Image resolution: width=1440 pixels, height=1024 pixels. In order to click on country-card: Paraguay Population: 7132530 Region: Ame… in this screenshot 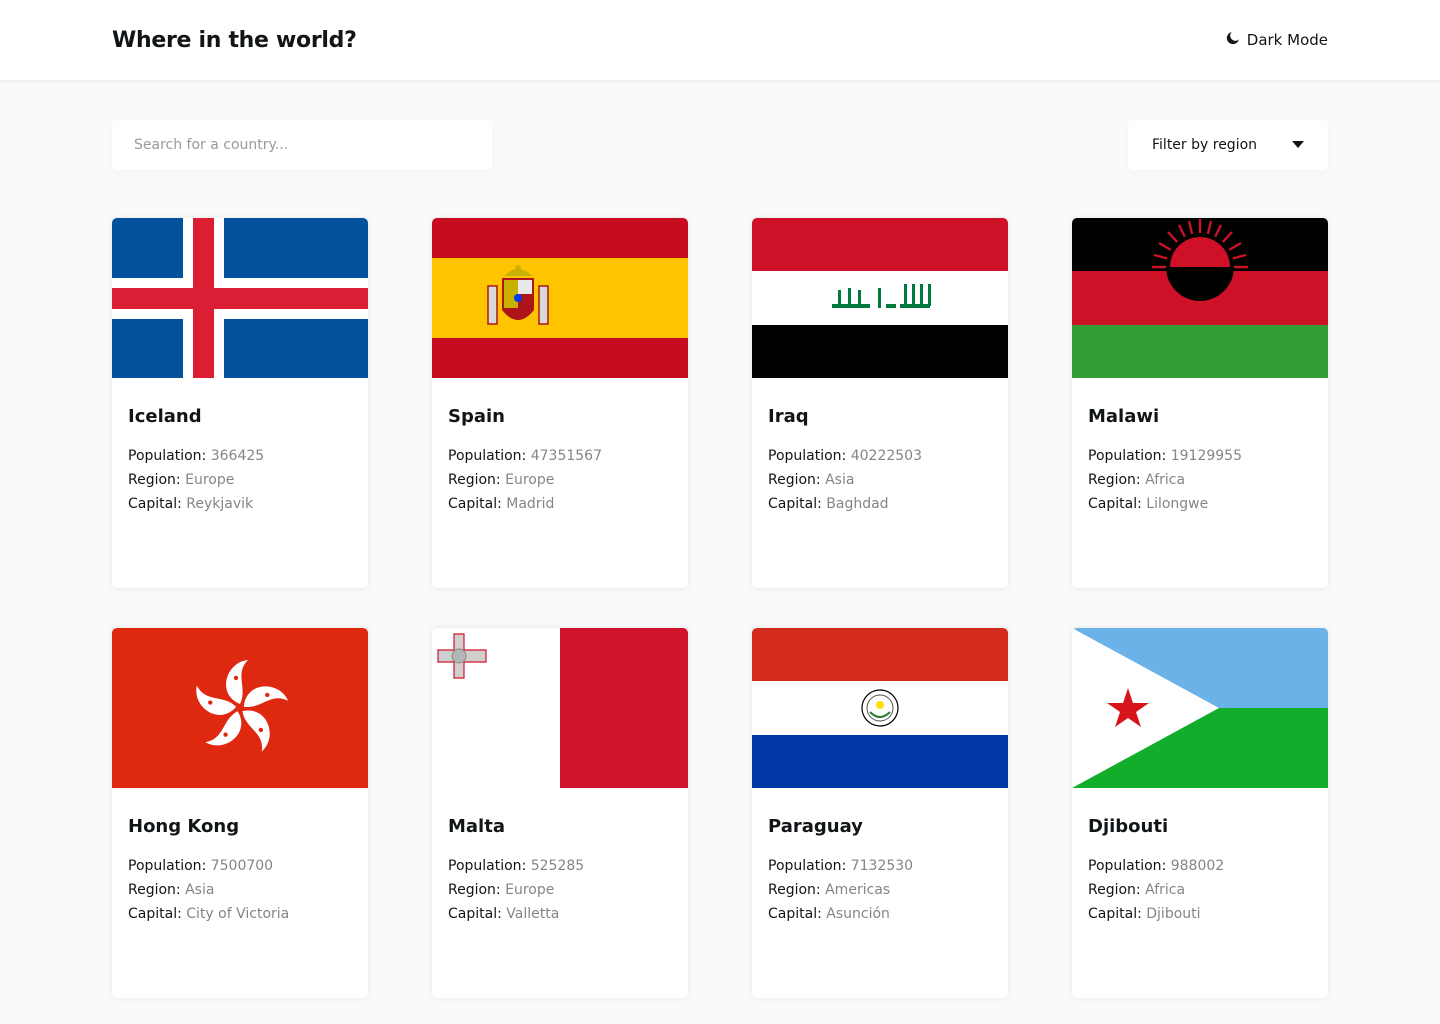, I will do `click(880, 813)`.